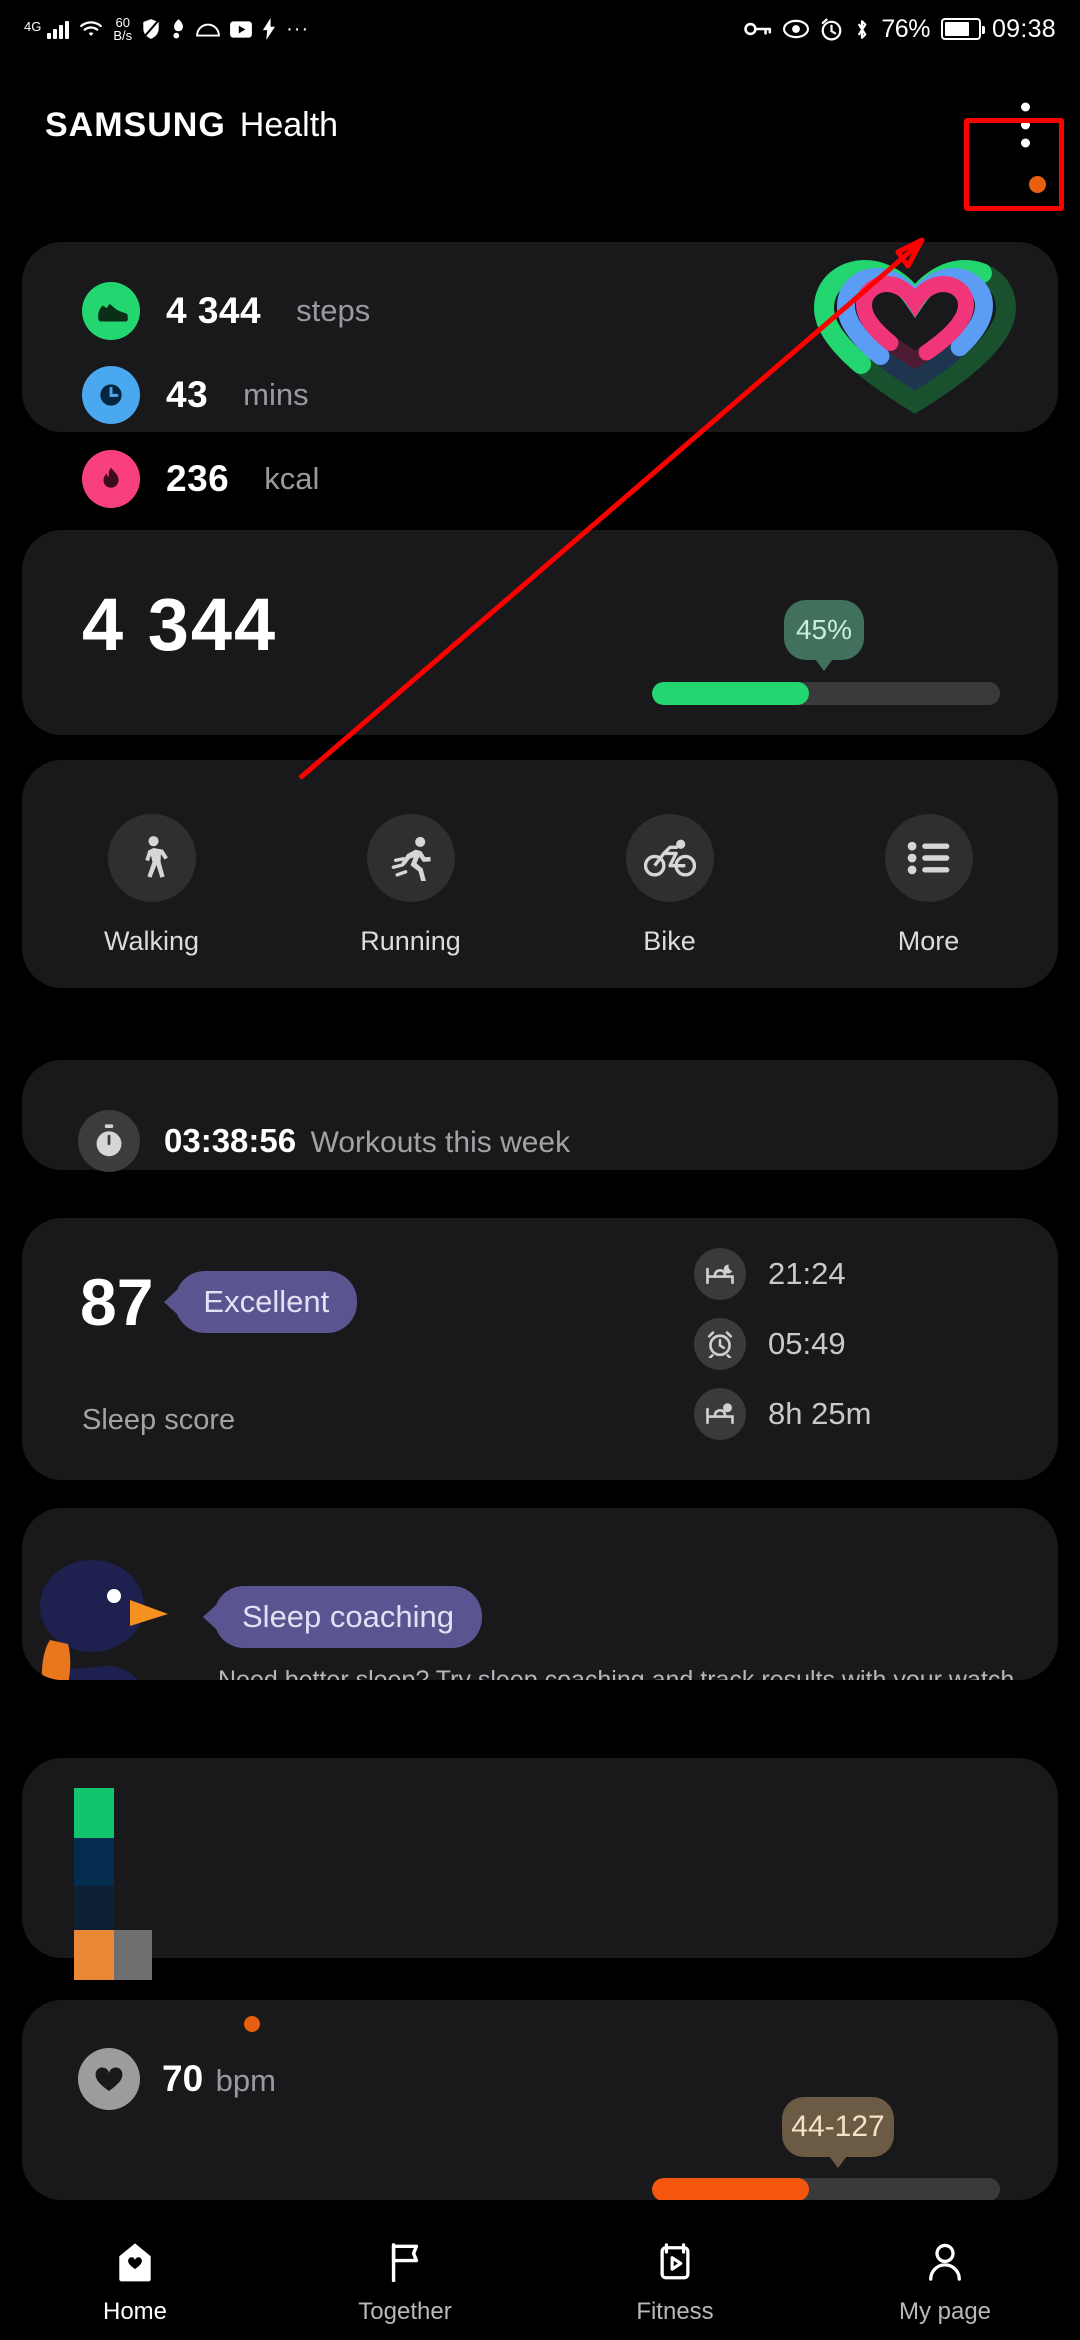  Describe the element at coordinates (151, 941) in the screenshot. I see `shortcut-walking-label: Walking` at that location.